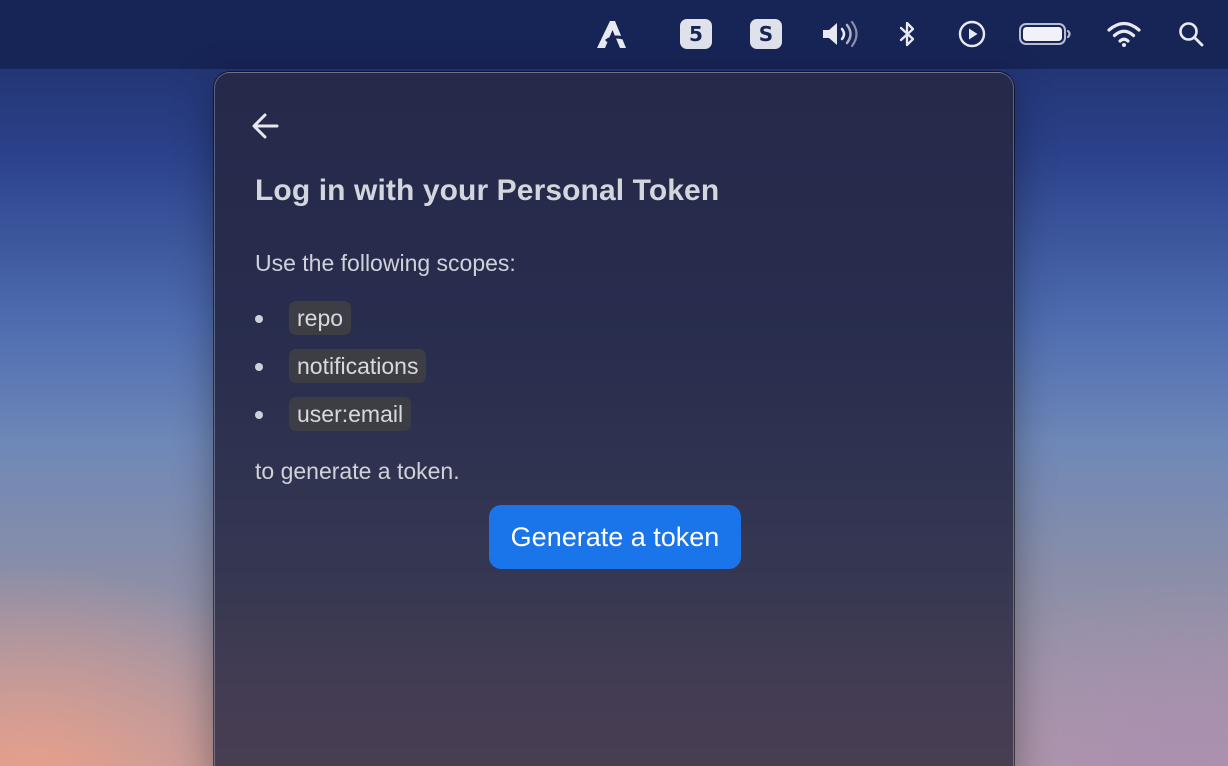 This screenshot has height=766, width=1228. What do you see at coordinates (611, 34) in the screenshot?
I see `app-a-icon` at bounding box center [611, 34].